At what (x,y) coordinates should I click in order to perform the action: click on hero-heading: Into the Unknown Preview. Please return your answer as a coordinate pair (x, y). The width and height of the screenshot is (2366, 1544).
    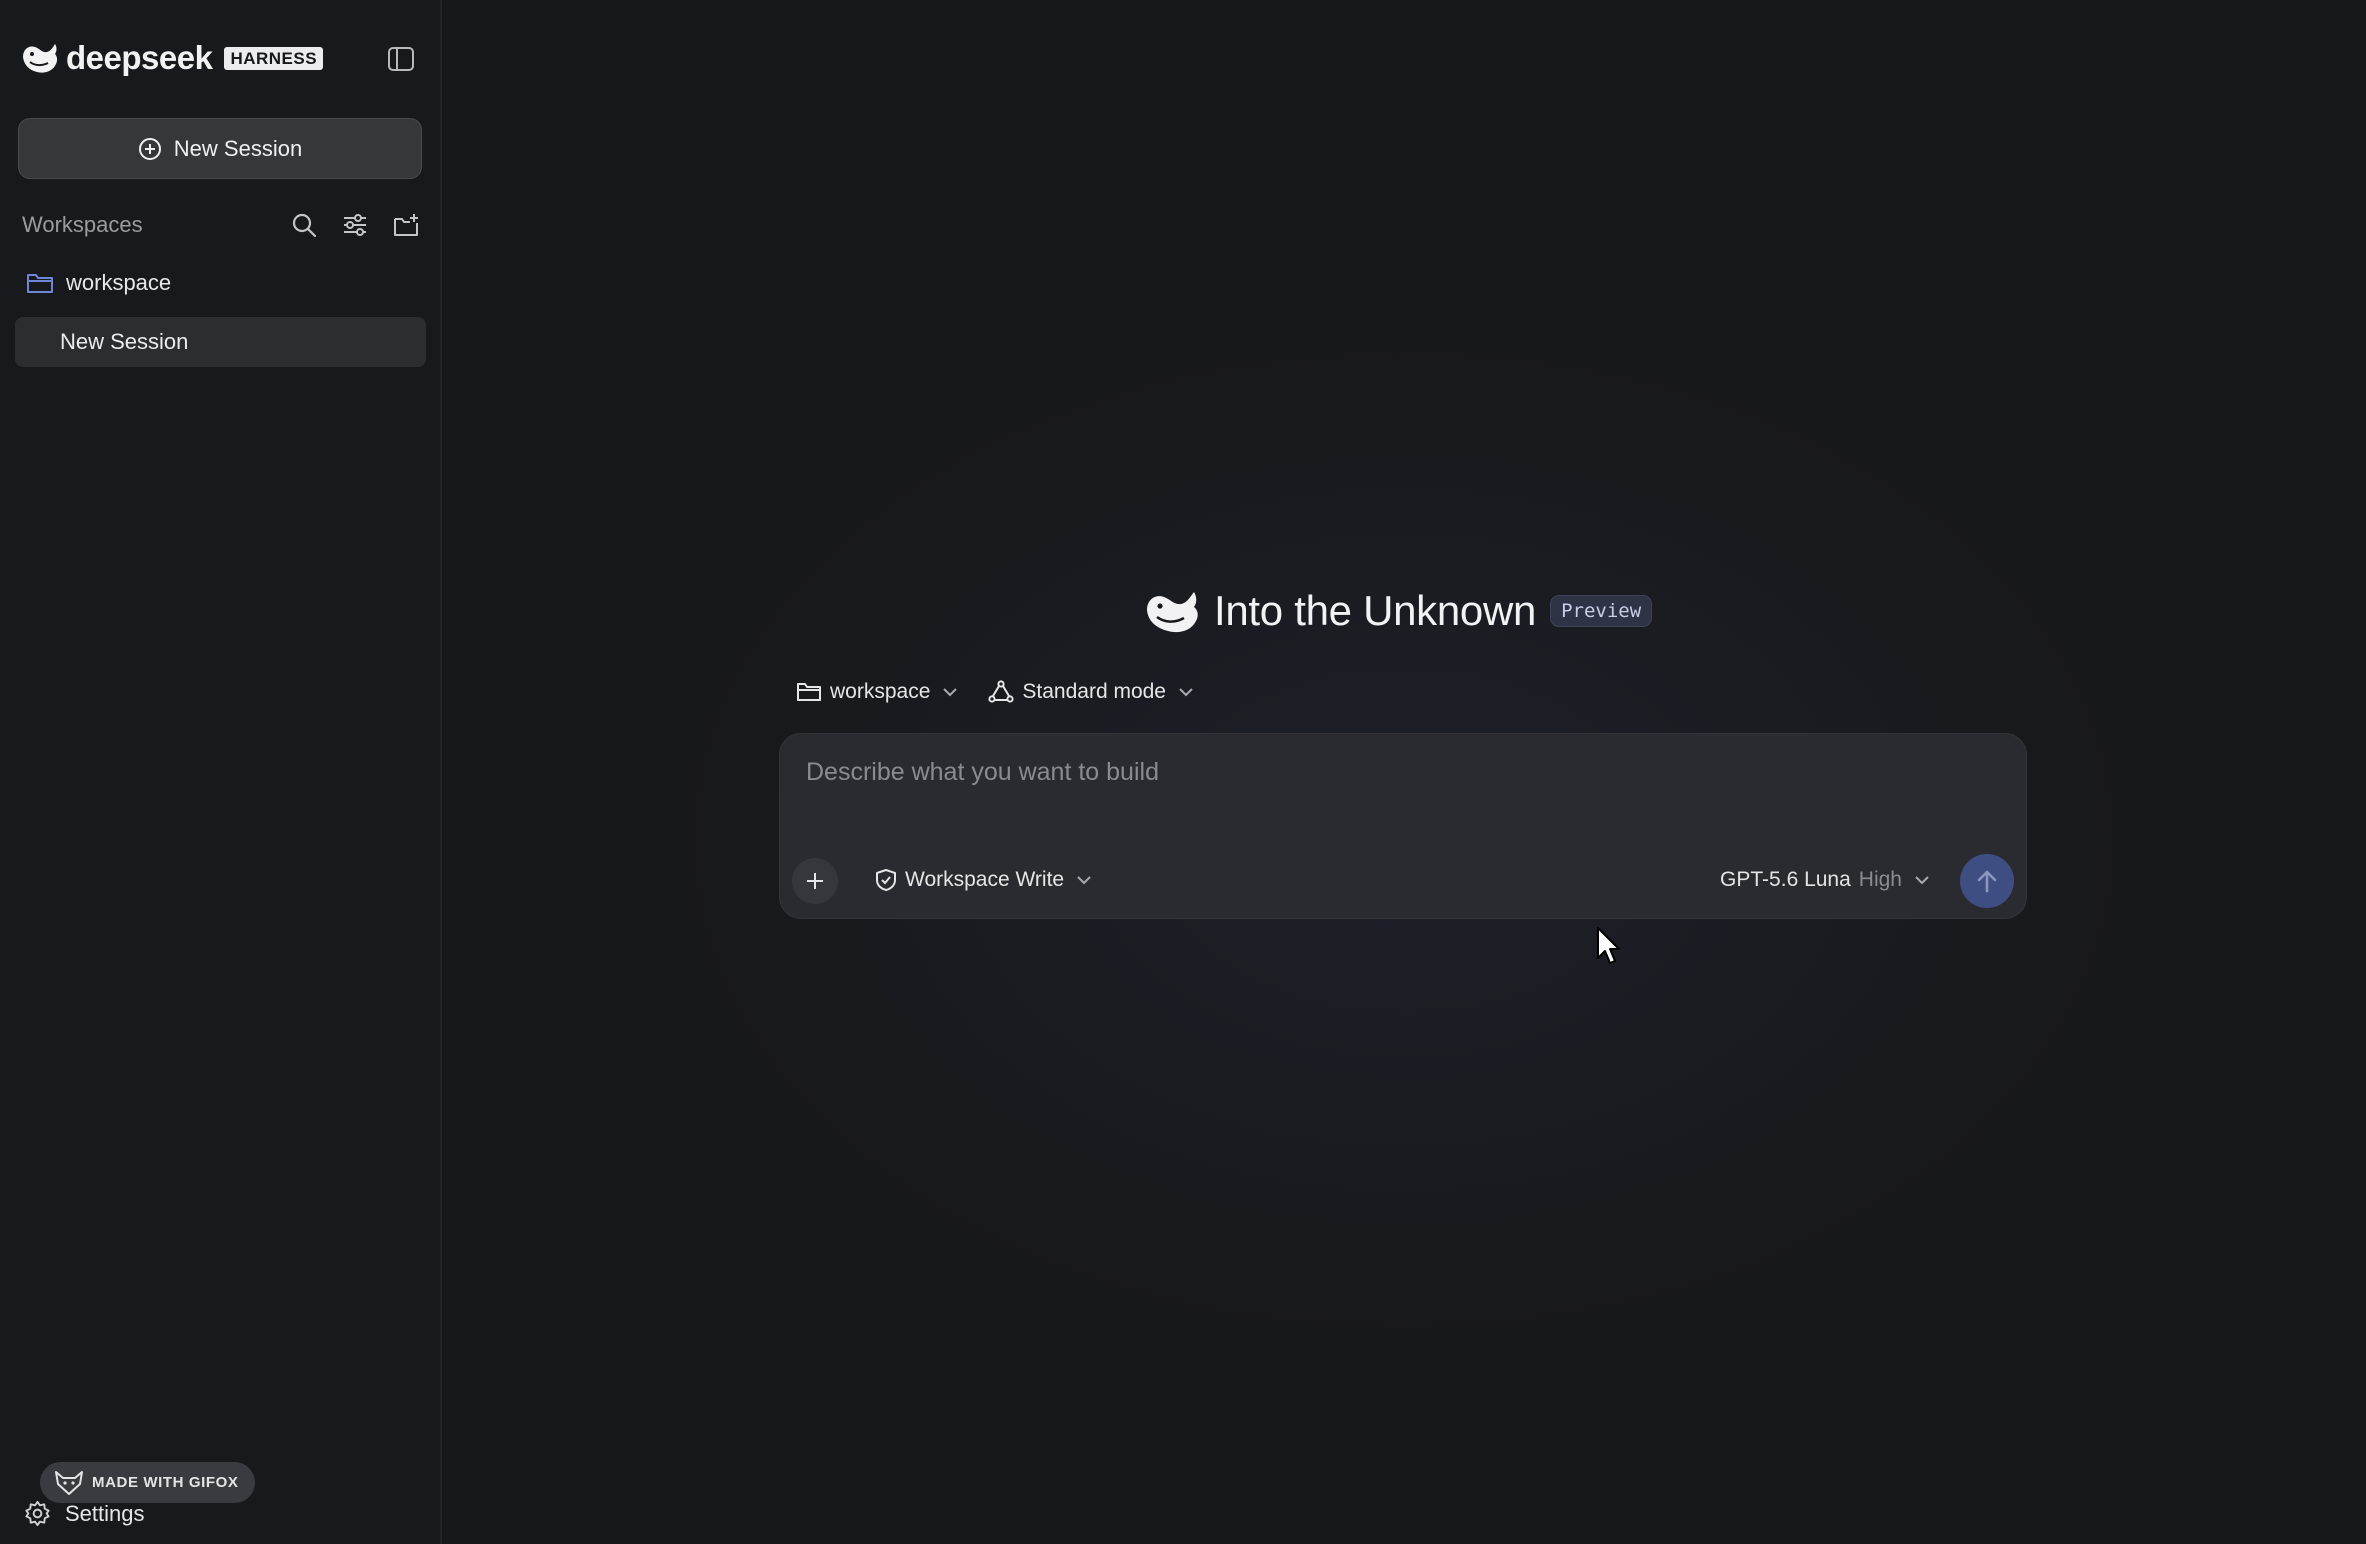
    Looking at the image, I should click on (1398, 611).